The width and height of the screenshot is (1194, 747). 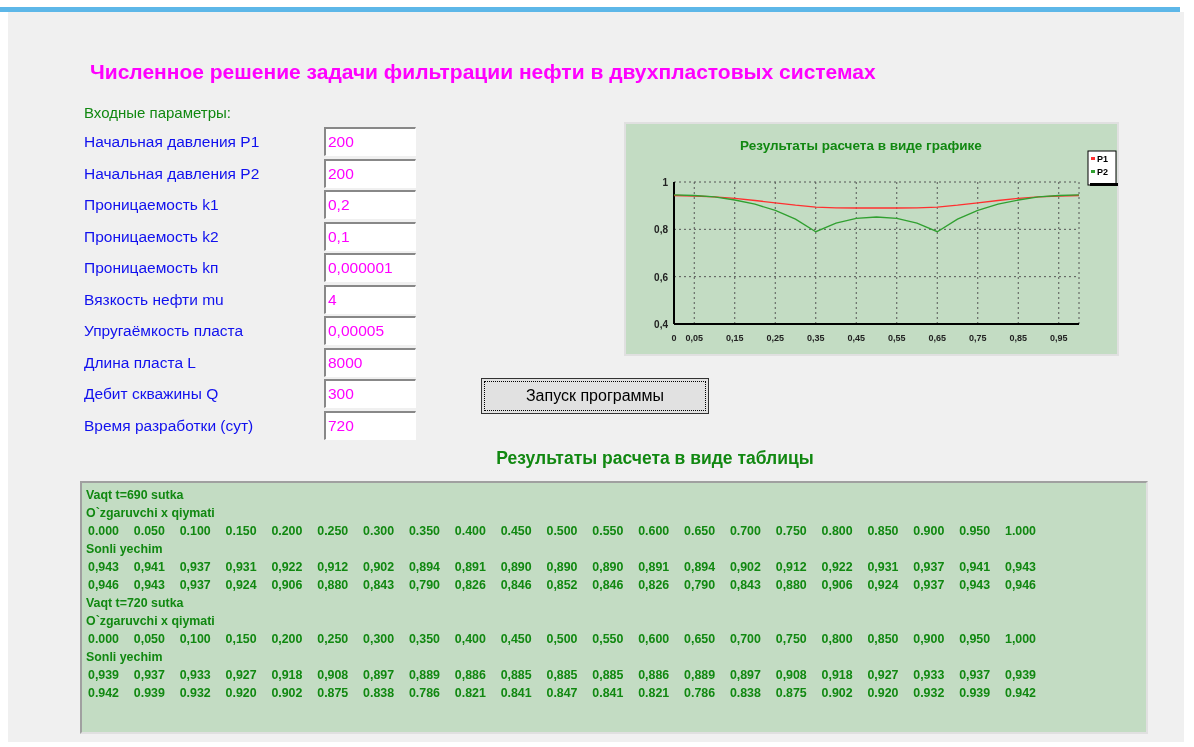 What do you see at coordinates (861, 145) in the screenshot?
I see `chart-title: Результаты расчета в виде графике` at bounding box center [861, 145].